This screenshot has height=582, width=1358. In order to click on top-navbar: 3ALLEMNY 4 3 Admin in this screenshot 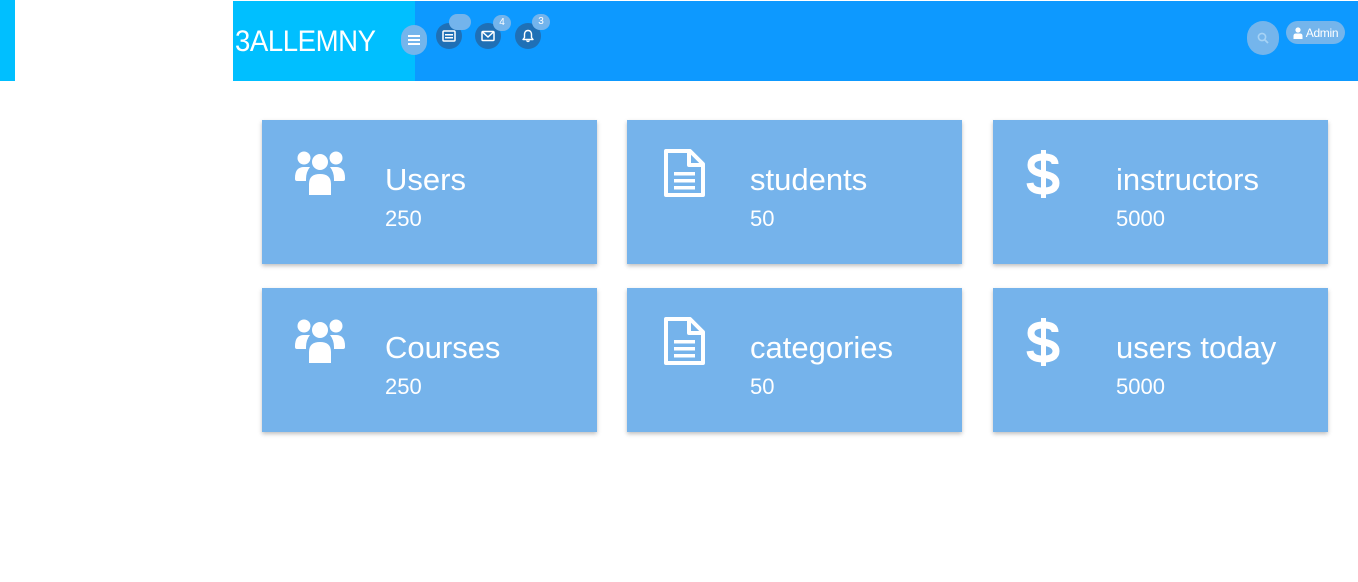, I will do `click(795, 41)`.